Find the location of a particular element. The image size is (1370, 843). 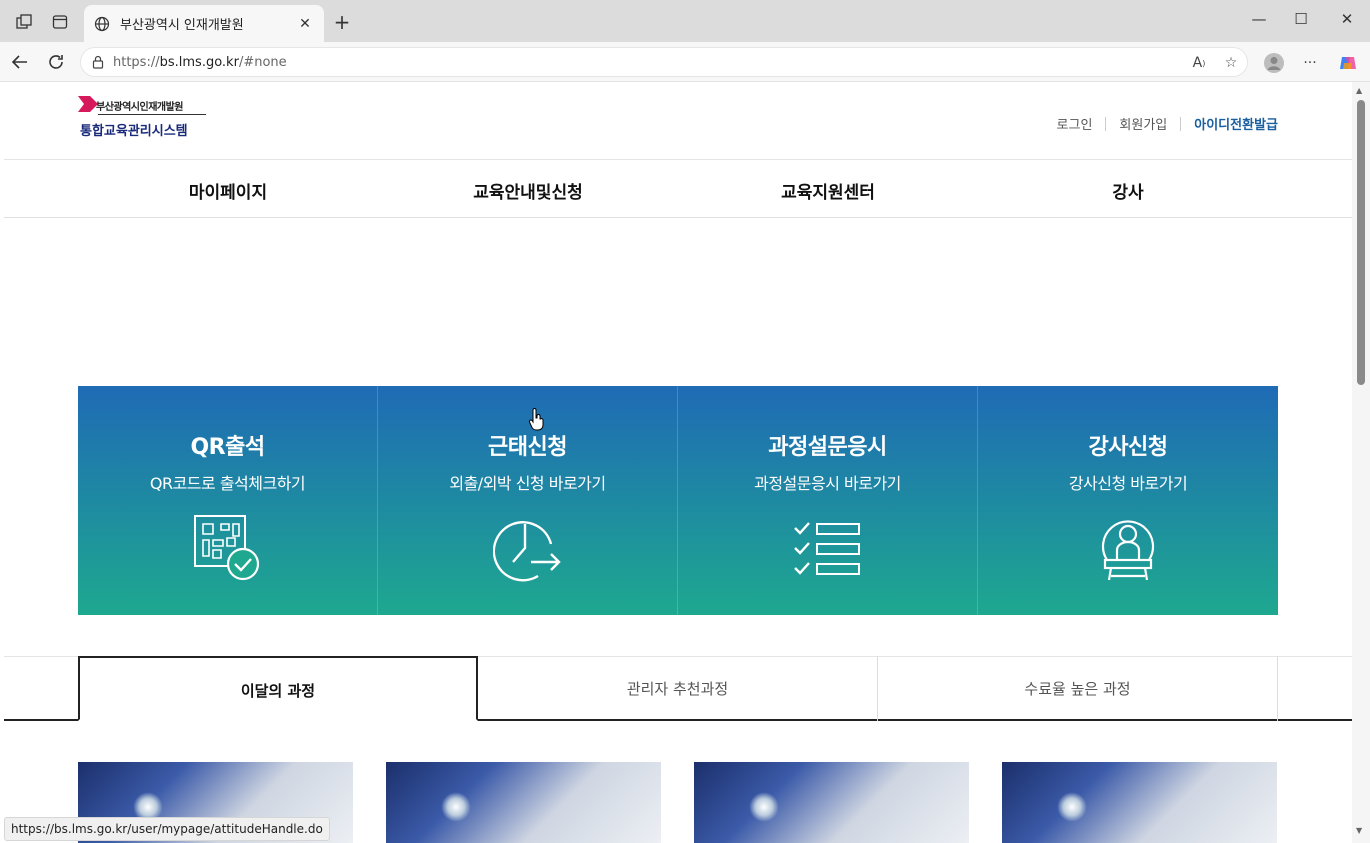

profile-avatar-icon is located at coordinates (1274, 63).